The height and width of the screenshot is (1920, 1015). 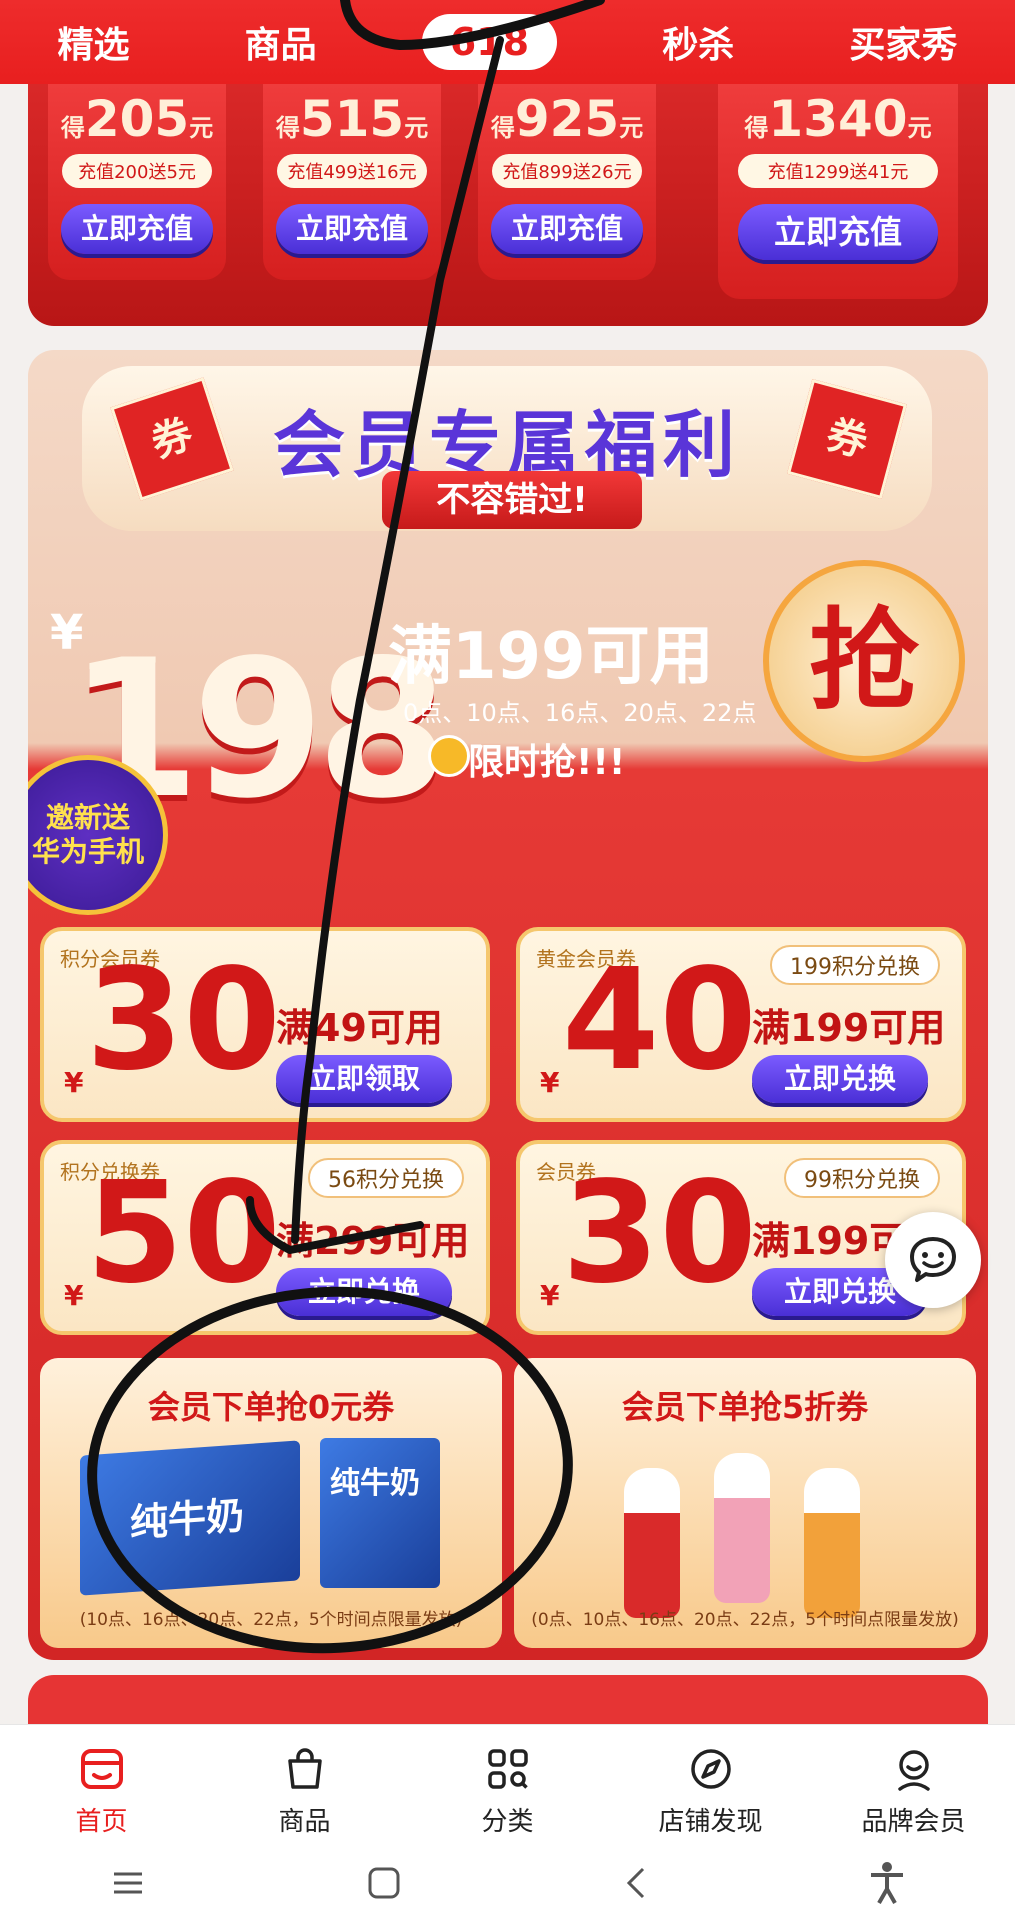 What do you see at coordinates (512, 500) in the screenshot?
I see `welfare-subtitle: 不容错过!` at bounding box center [512, 500].